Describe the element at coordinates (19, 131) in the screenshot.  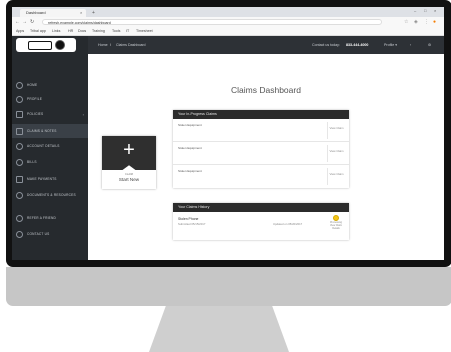
I see `clipboard-icon` at that location.